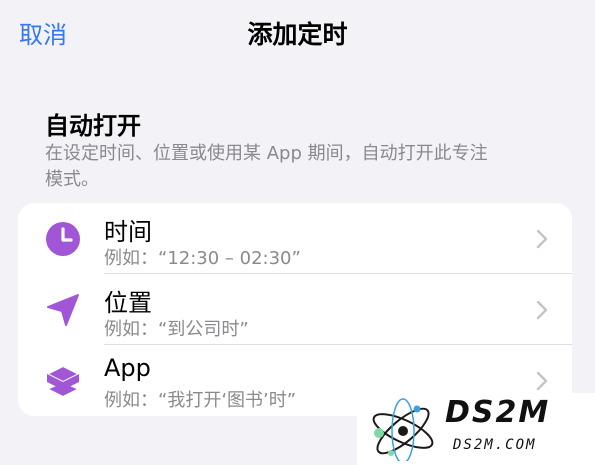 The image size is (595, 465). Describe the element at coordinates (63, 239) in the screenshot. I see `clock-icon` at that location.